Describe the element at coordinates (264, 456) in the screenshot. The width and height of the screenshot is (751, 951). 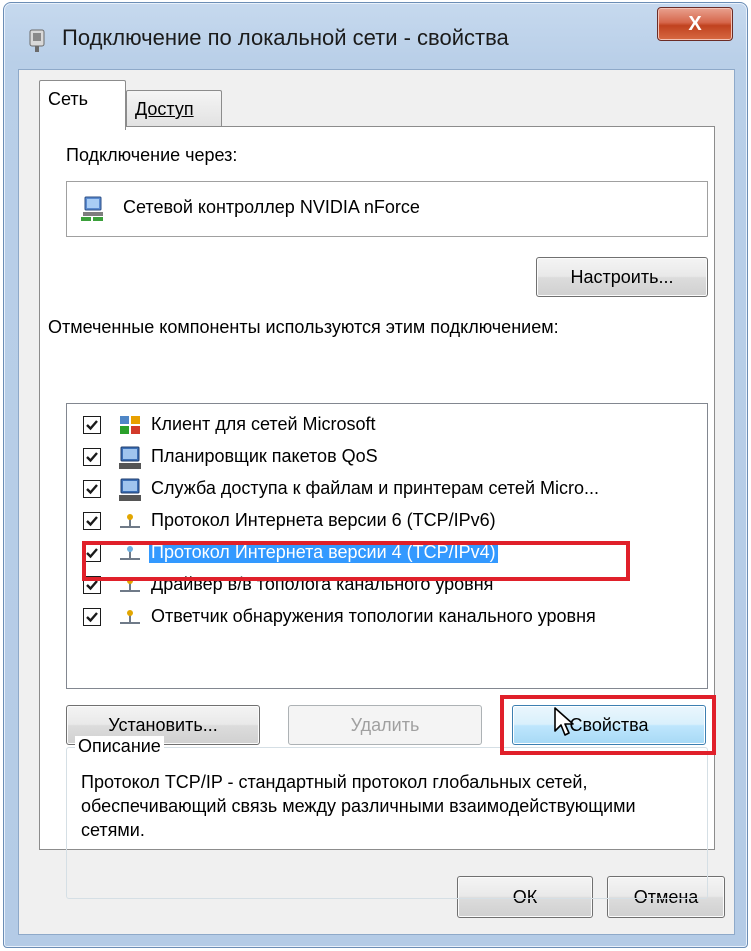
I see `list-item-label: Планировщик пакетов QoS` at that location.